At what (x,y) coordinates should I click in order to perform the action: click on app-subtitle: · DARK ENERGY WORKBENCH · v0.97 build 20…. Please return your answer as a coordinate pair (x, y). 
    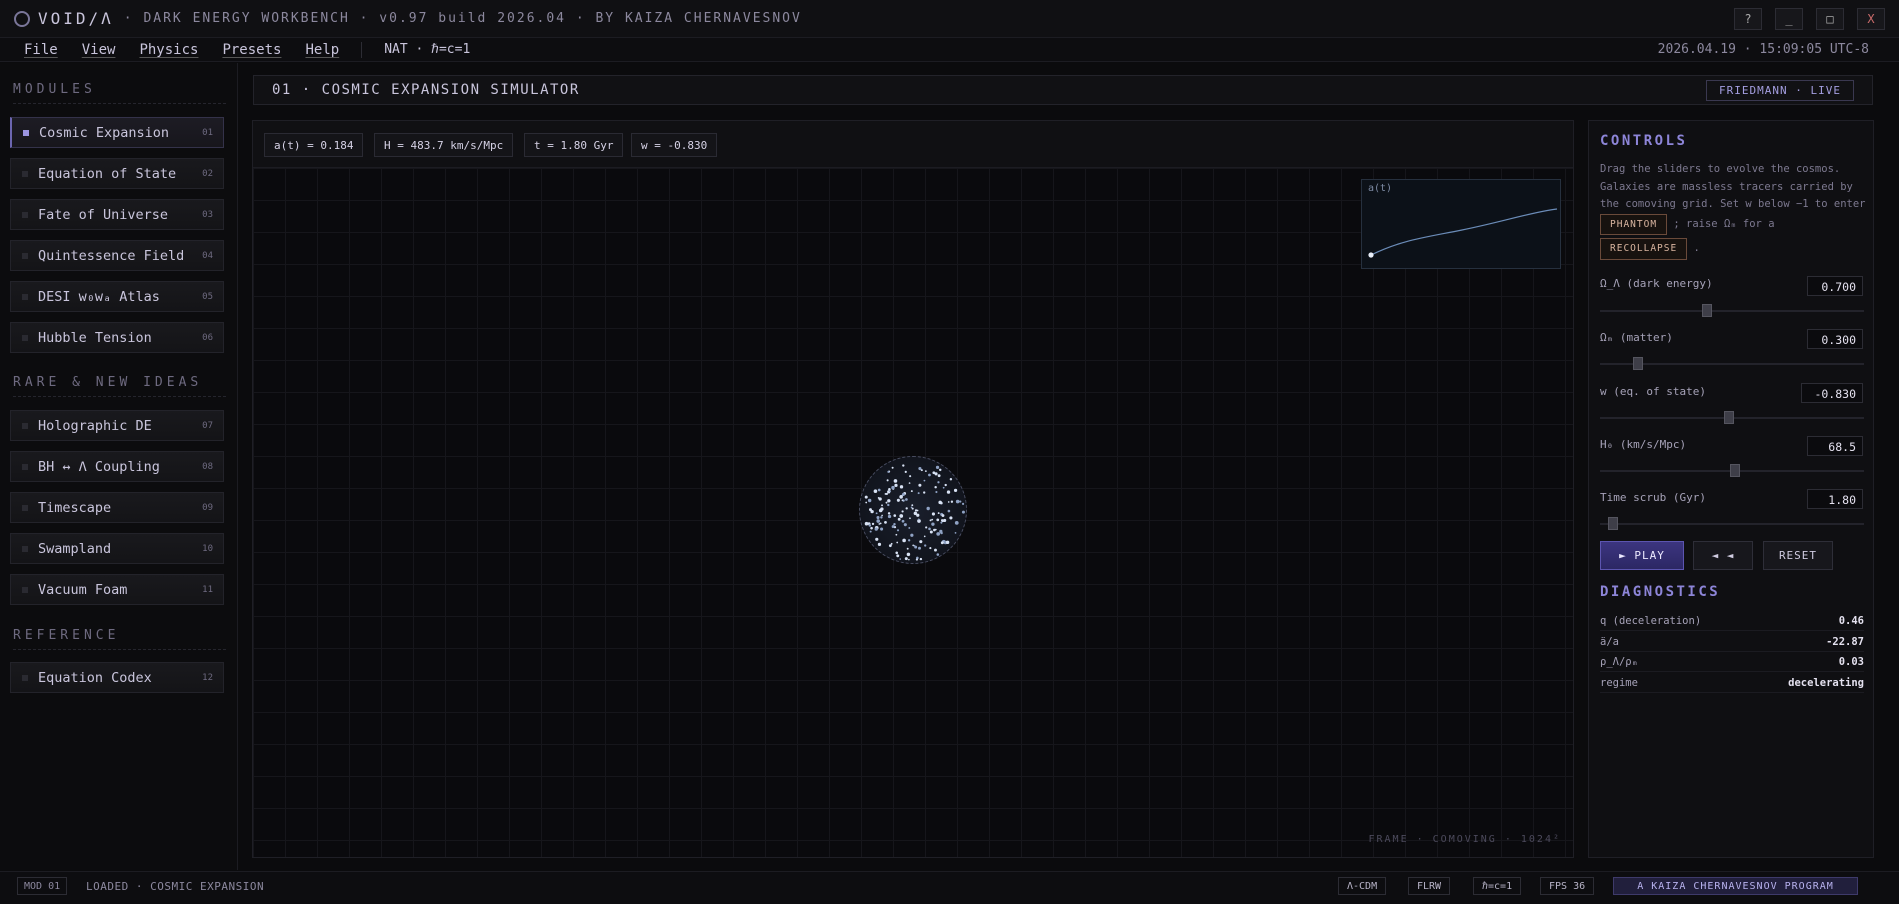
    Looking at the image, I should click on (462, 18).